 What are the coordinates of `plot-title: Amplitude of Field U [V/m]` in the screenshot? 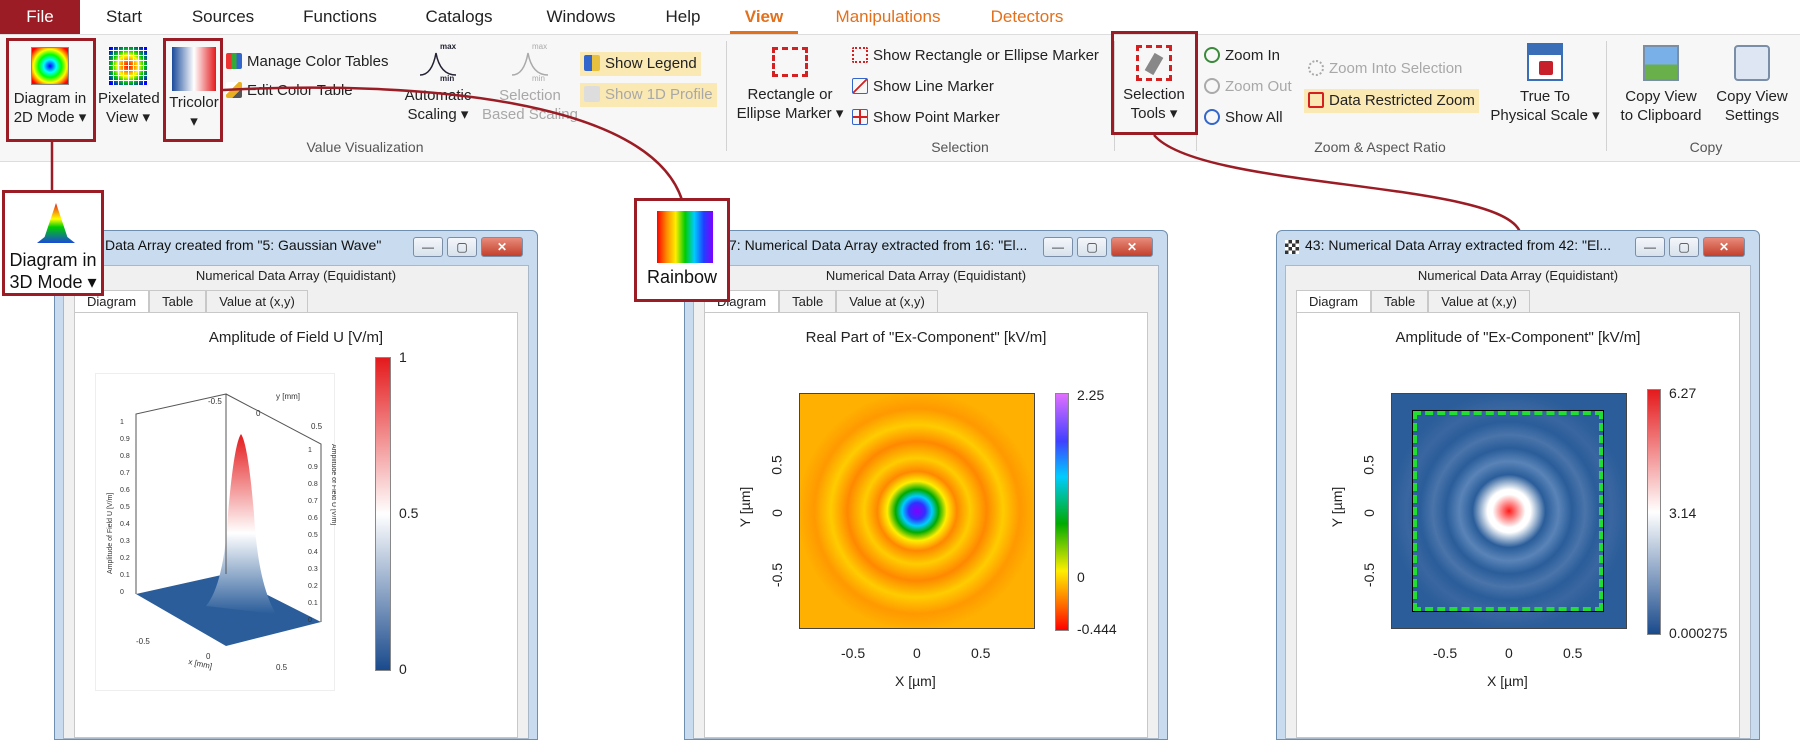 It's located at (296, 337).